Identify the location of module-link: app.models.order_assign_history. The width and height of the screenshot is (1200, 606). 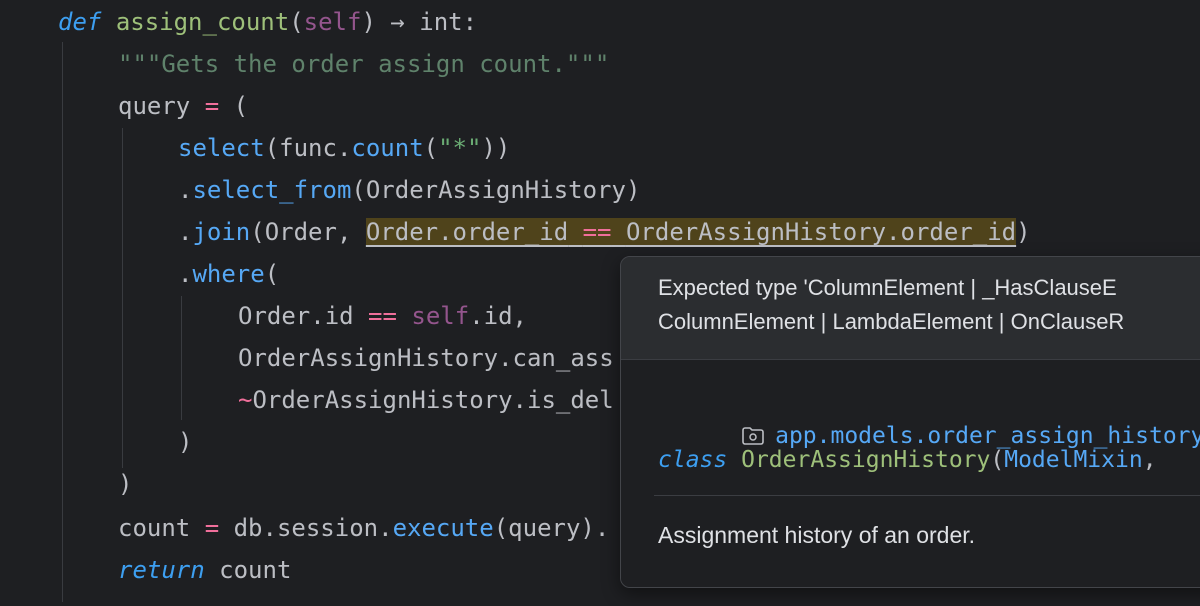
(929, 418).